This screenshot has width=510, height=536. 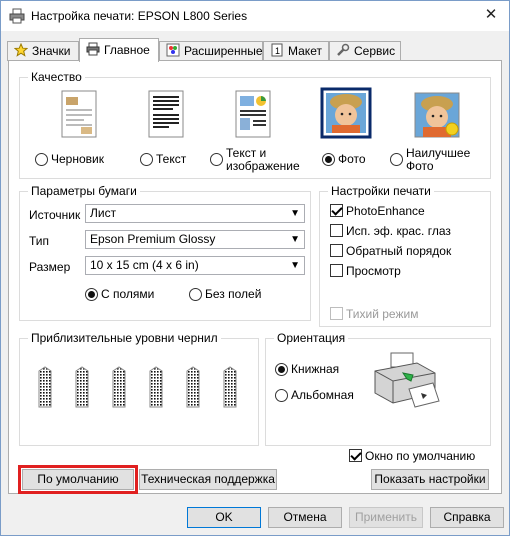 What do you see at coordinates (208, 479) in the screenshot?
I see `support-button: Техническая поддержка` at bounding box center [208, 479].